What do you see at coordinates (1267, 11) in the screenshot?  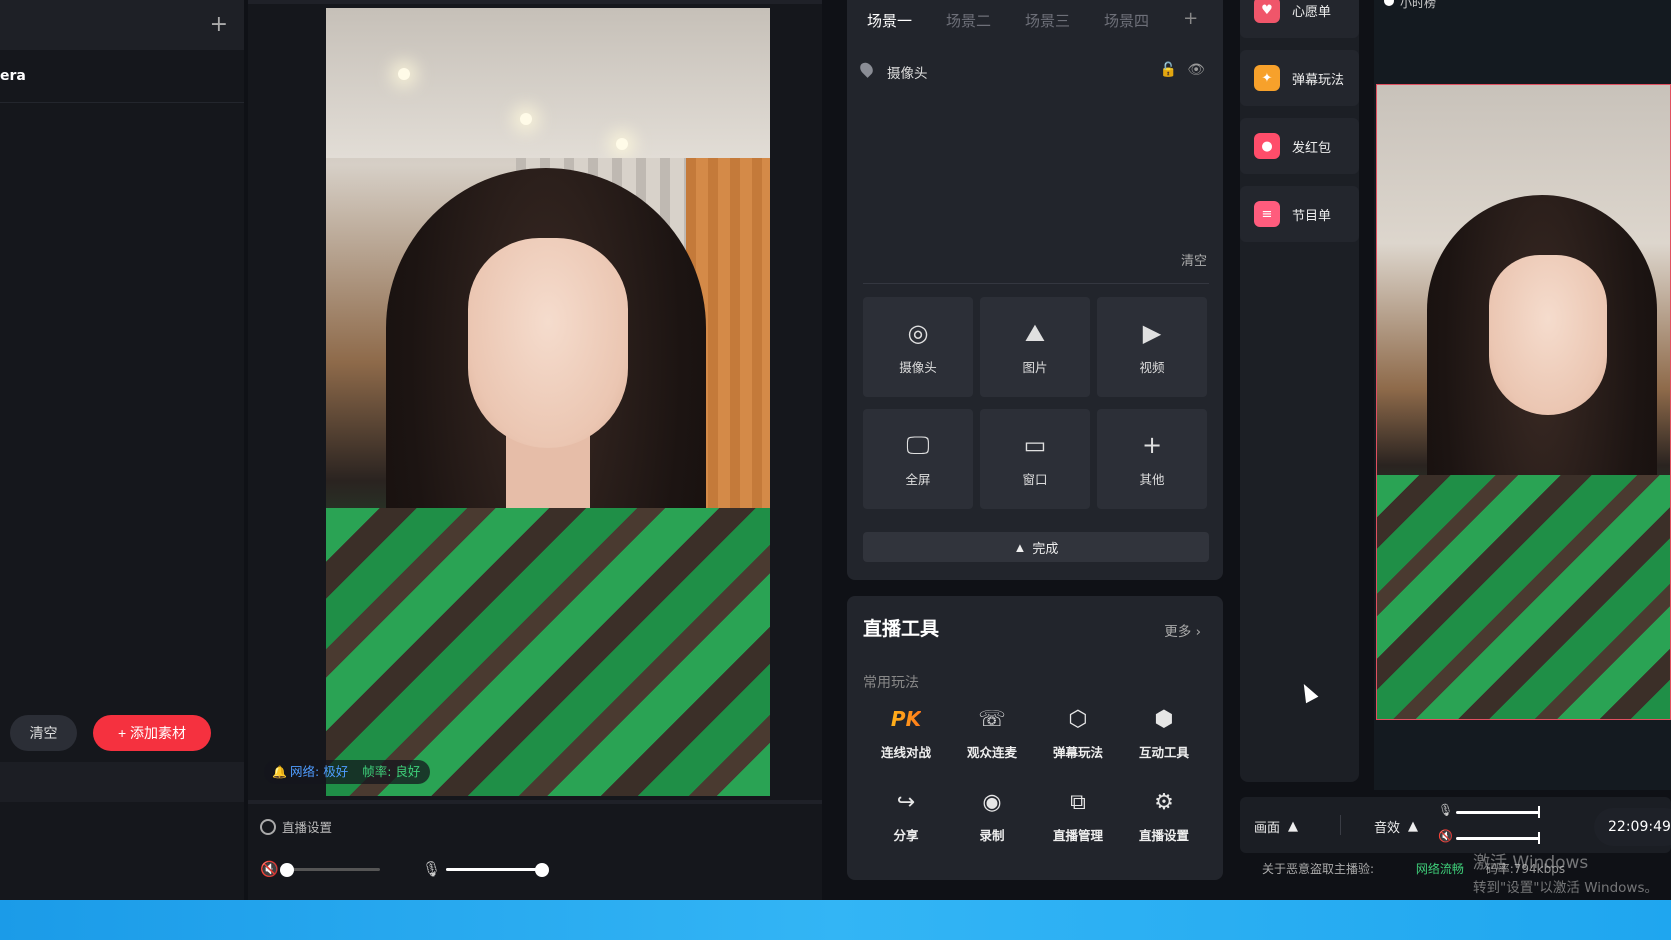 I see `wish-icon: ♥` at bounding box center [1267, 11].